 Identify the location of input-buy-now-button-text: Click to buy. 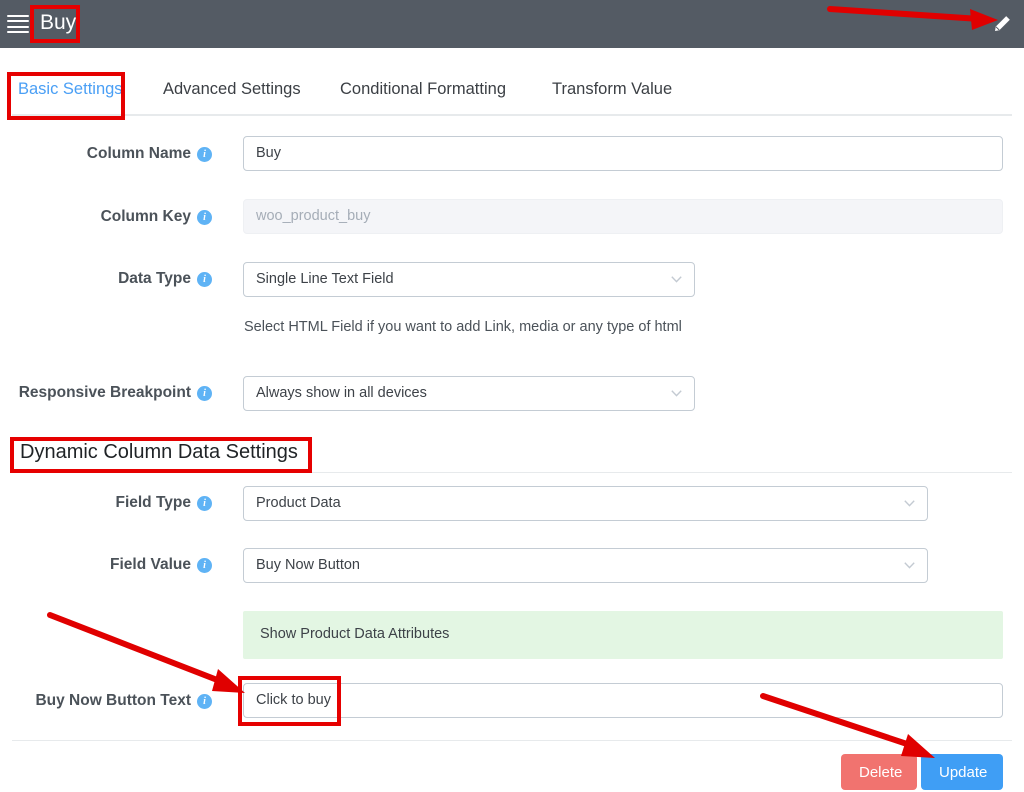
(623, 700).